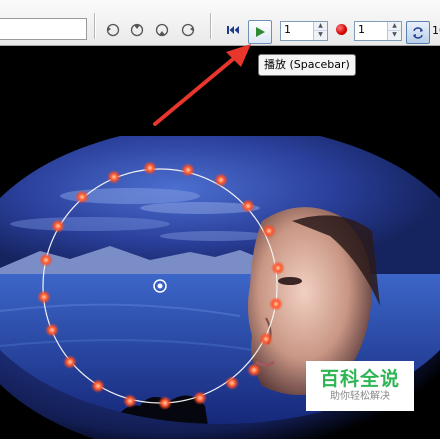  I want to click on rotate-right-button, so click(188, 30).